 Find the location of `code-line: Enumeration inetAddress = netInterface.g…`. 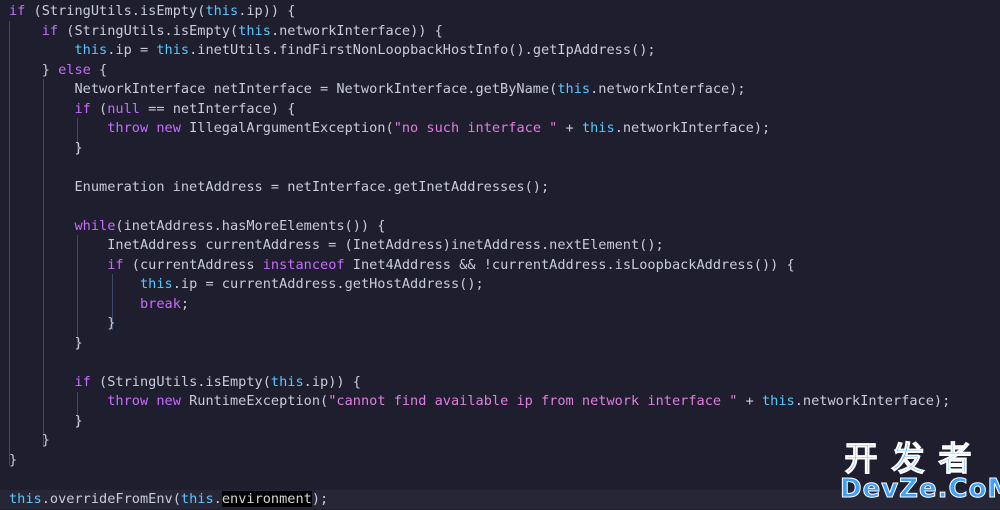

code-line: Enumeration inetAddress = netInterface.g… is located at coordinates (500, 188).